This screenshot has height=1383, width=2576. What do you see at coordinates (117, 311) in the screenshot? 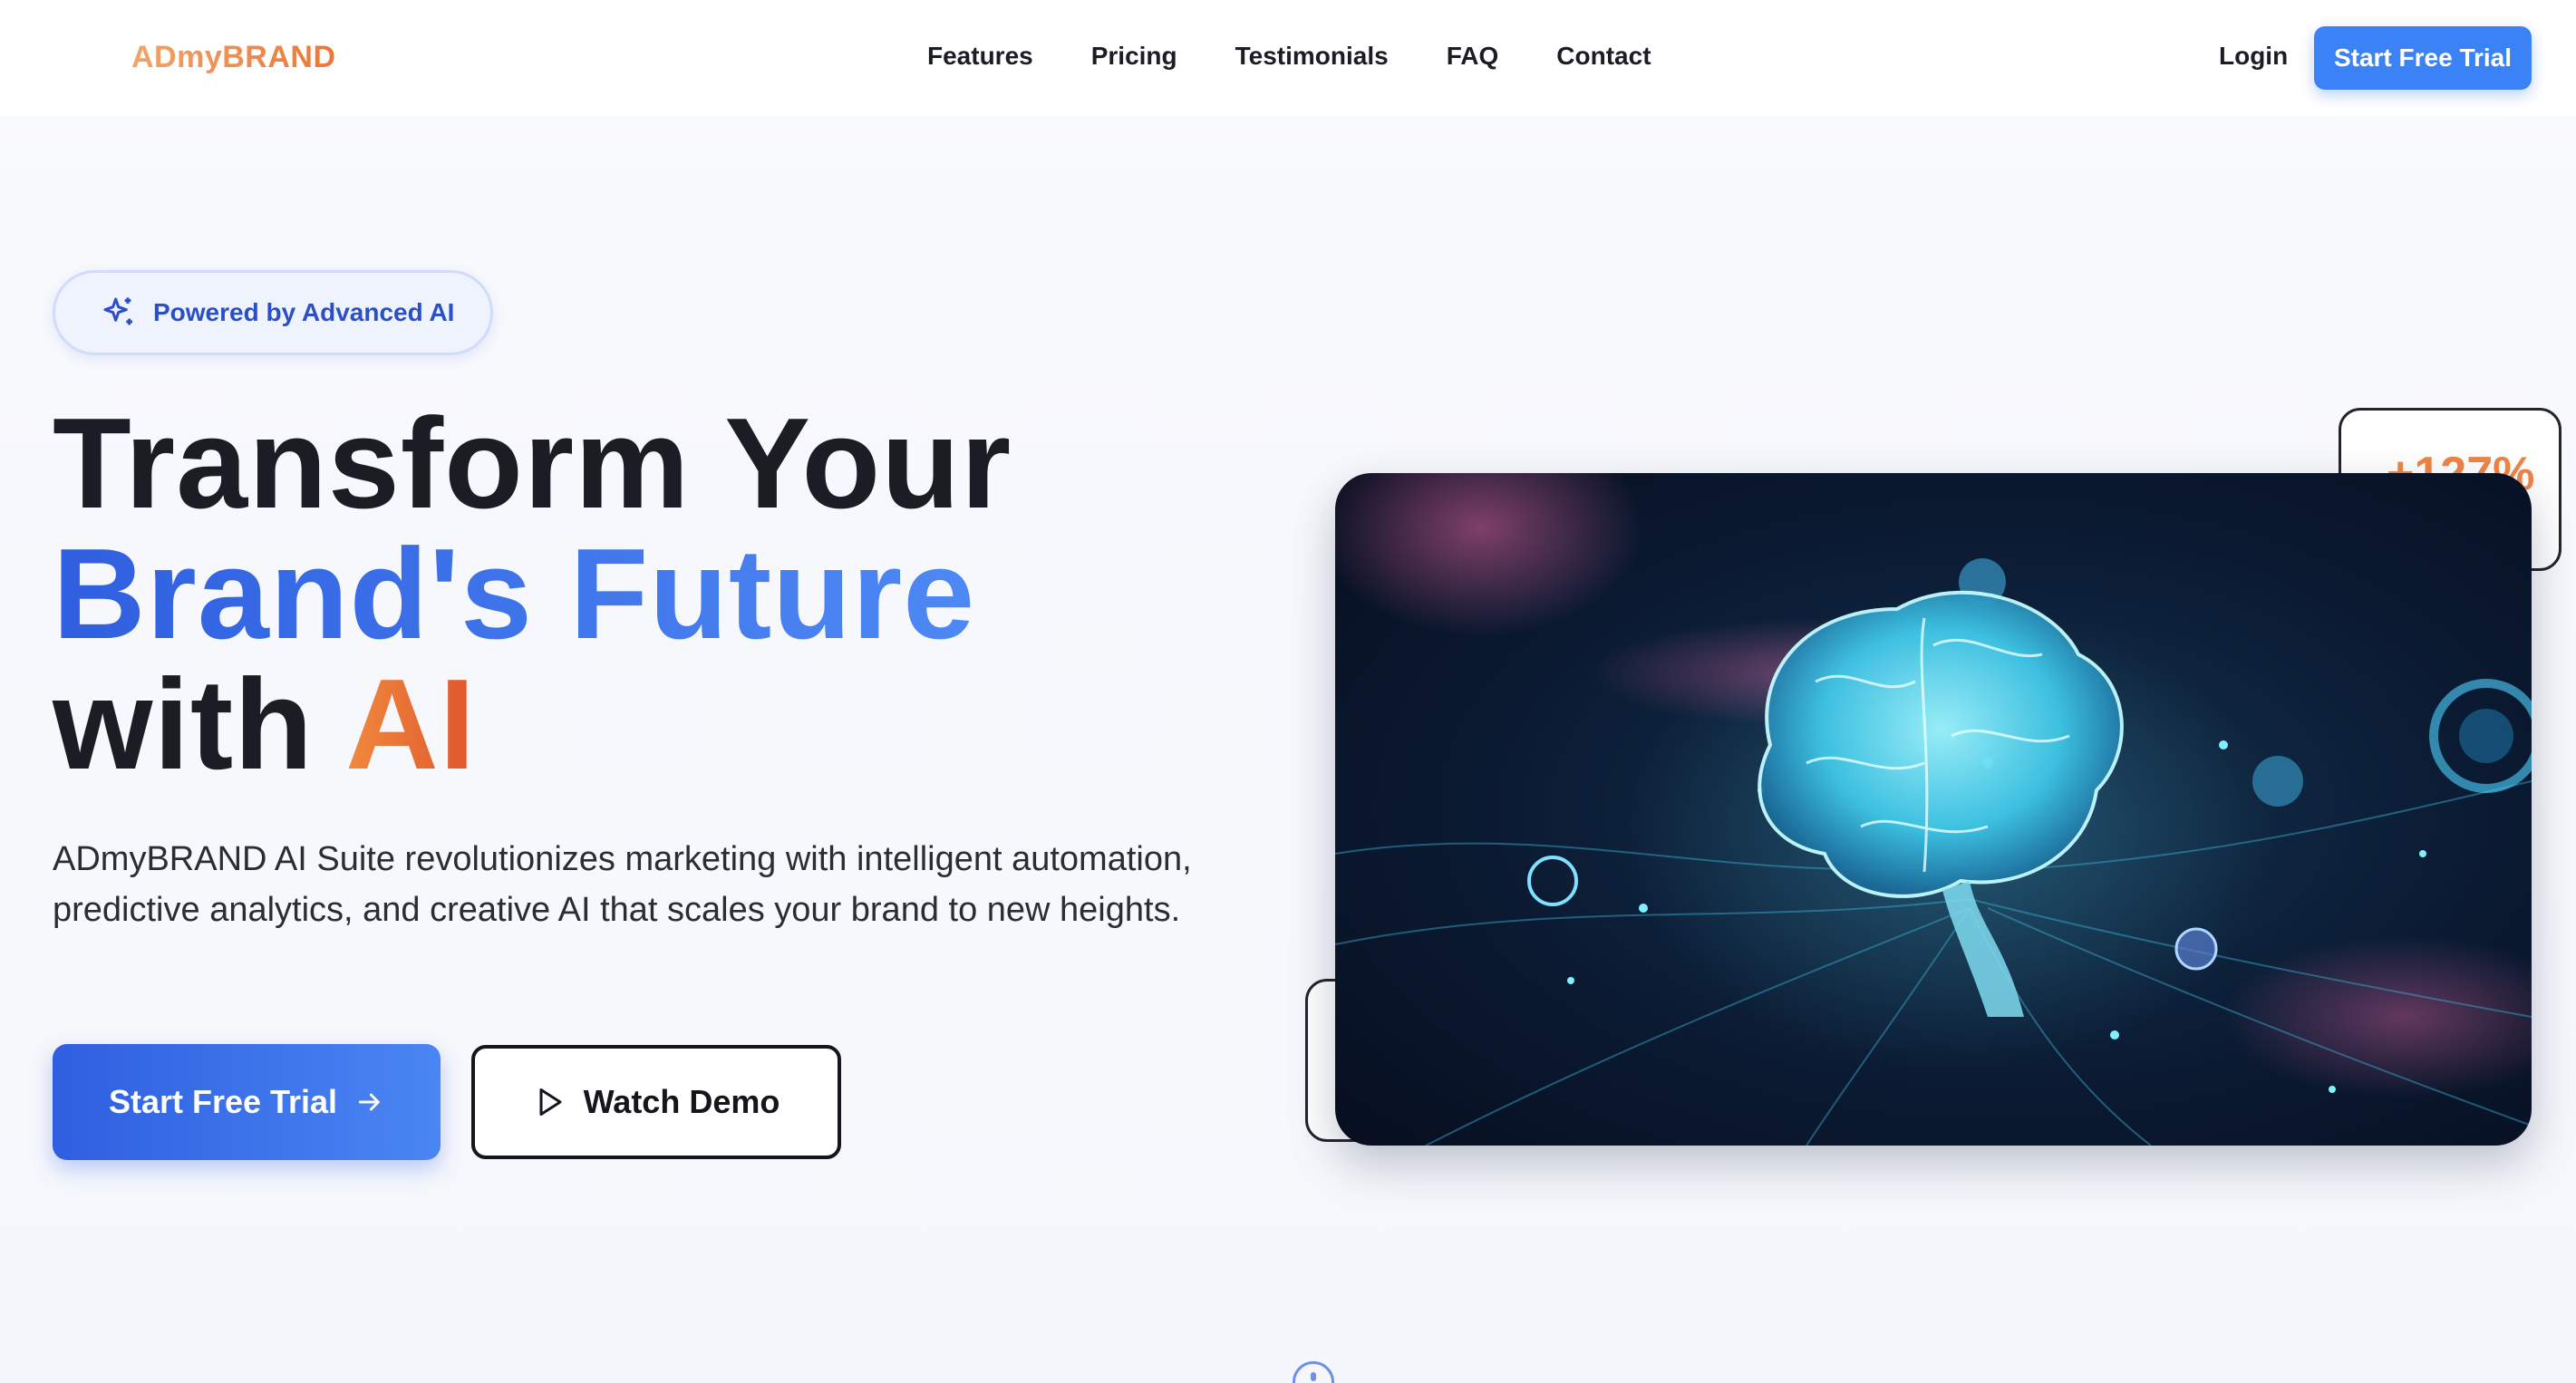
I see `sparkles-icon` at bounding box center [117, 311].